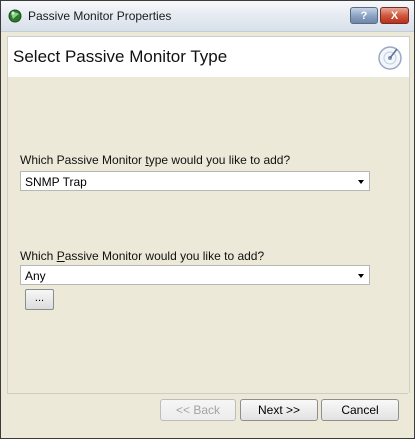 This screenshot has height=439, width=415. What do you see at coordinates (35, 276) in the screenshot?
I see `monitor-value: Any` at bounding box center [35, 276].